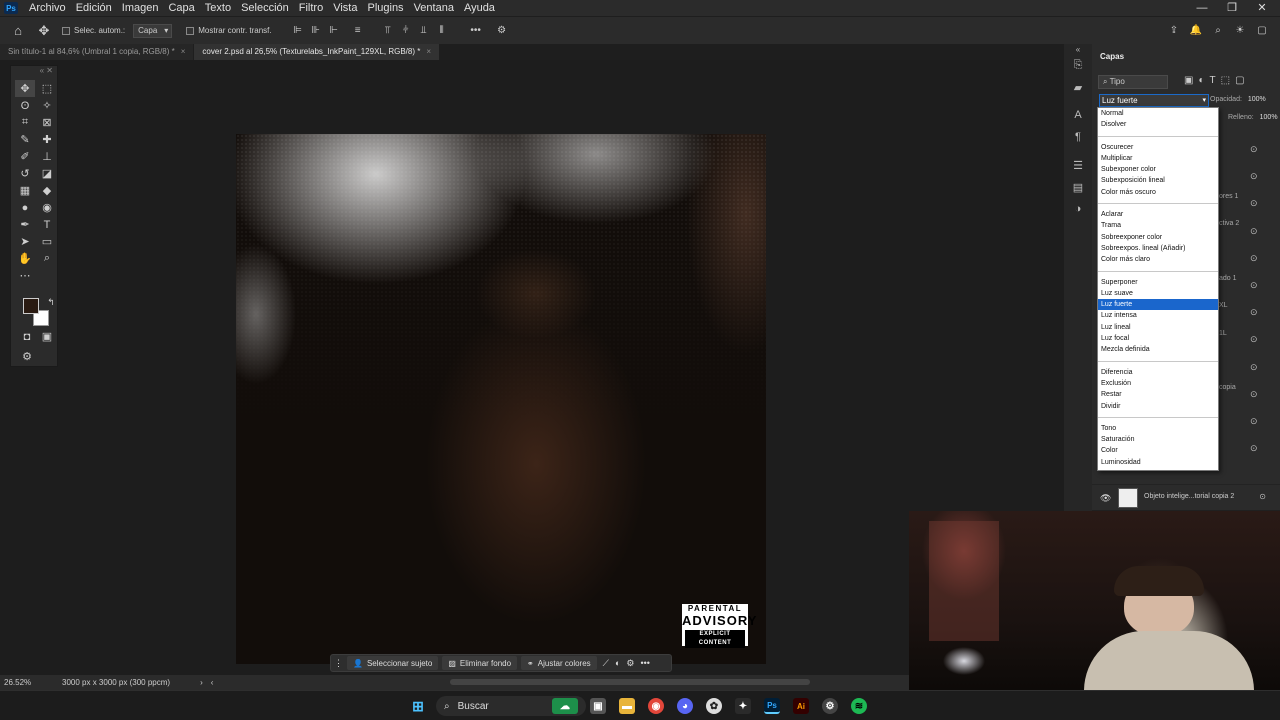 This screenshot has height=720, width=1280. What do you see at coordinates (25, 190) in the screenshot?
I see `gradient-tool-icon: ▦` at bounding box center [25, 190].